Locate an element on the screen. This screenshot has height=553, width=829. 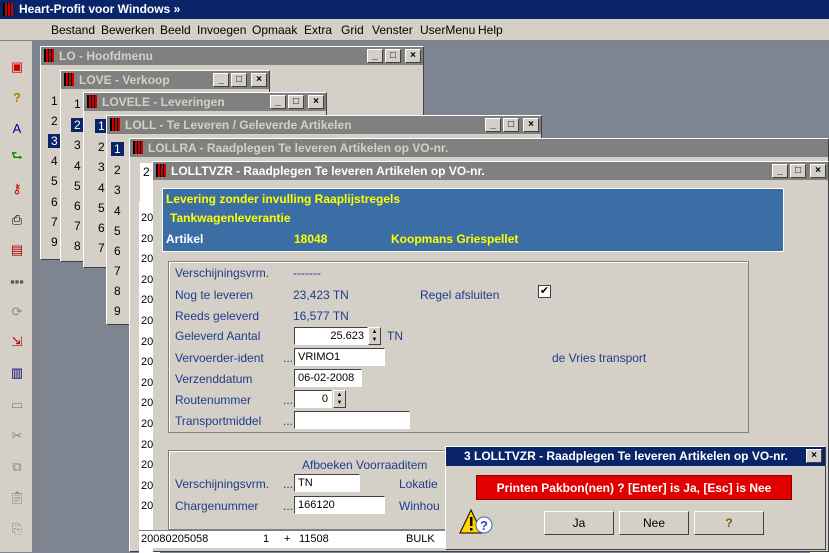
menu-invoegen: Invoegen is located at coordinates (221, 30).